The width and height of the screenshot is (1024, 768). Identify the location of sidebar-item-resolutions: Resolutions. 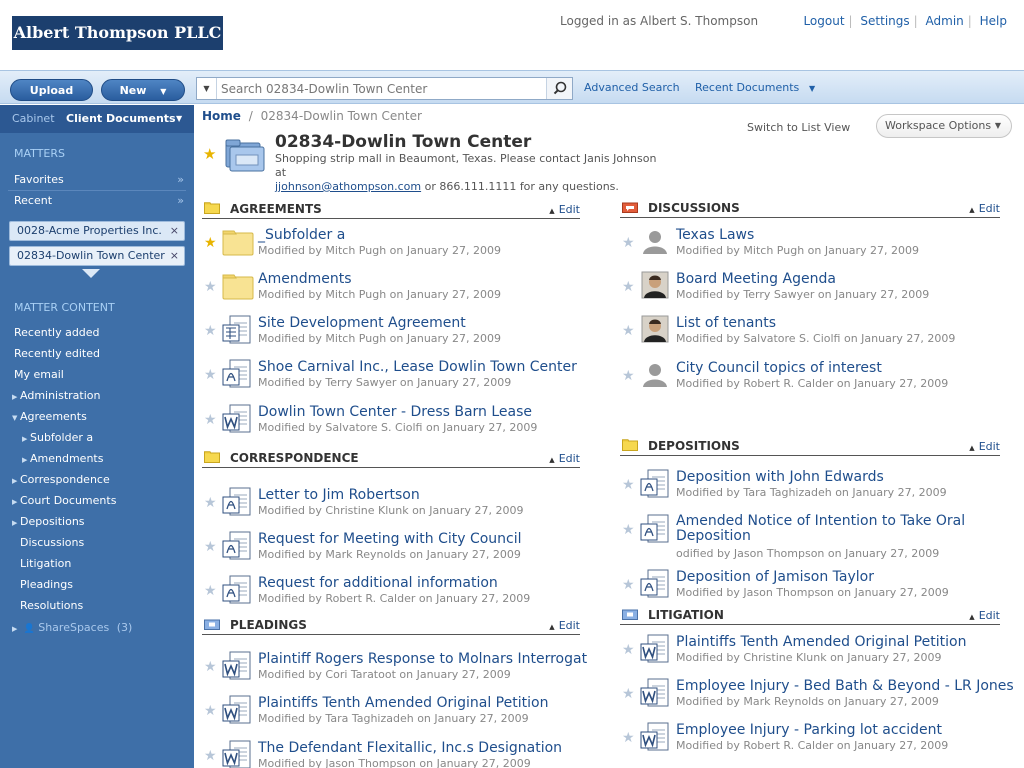
(97, 606).